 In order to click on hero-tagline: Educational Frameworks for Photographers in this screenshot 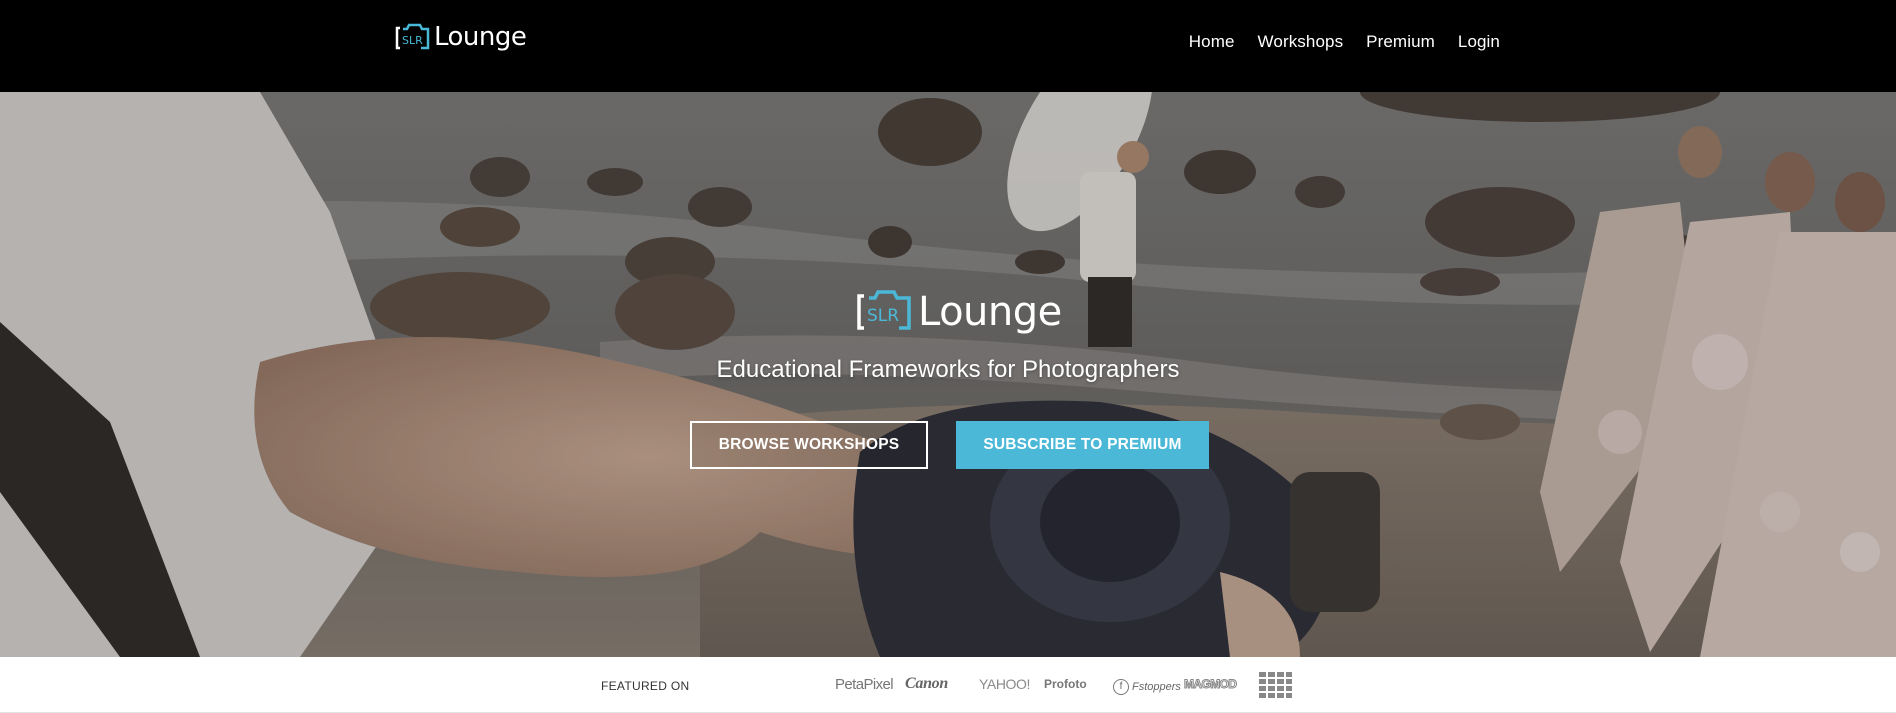, I will do `click(948, 369)`.